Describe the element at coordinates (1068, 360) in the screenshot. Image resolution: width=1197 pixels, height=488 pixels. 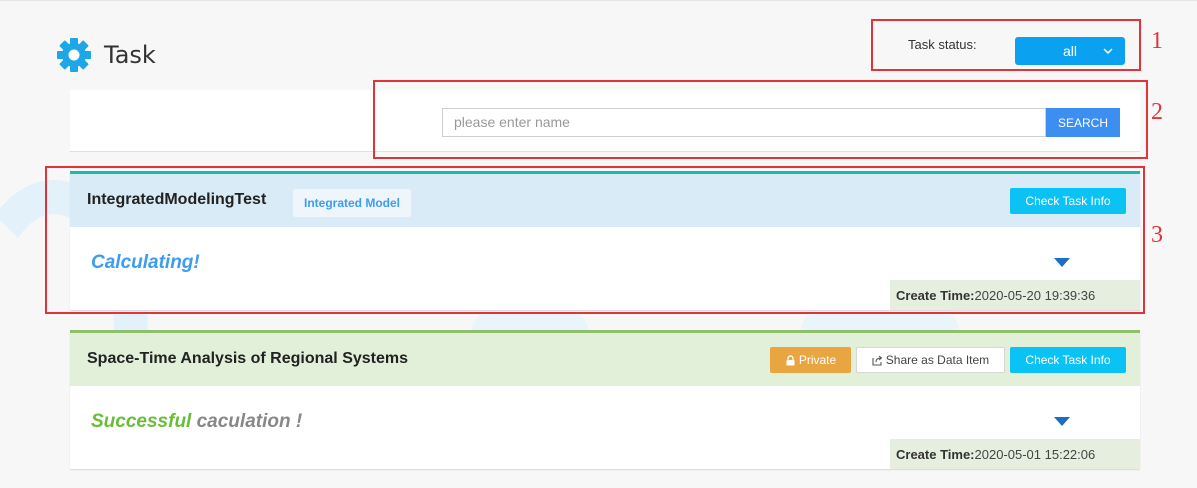
I see `check-task-info-button: Check Task Info` at that location.